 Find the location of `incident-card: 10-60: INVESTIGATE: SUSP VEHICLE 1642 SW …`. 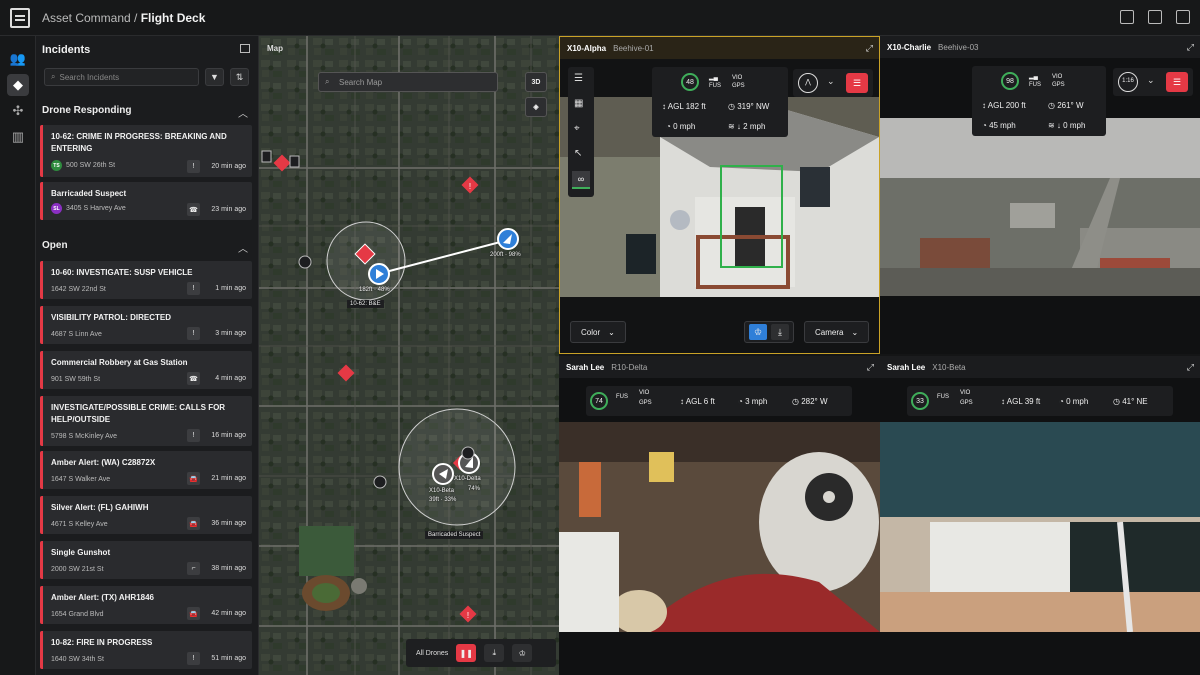

incident-card: 10-60: INVESTIGATE: SUSP VEHICLE 1642 SW … is located at coordinates (146, 280).